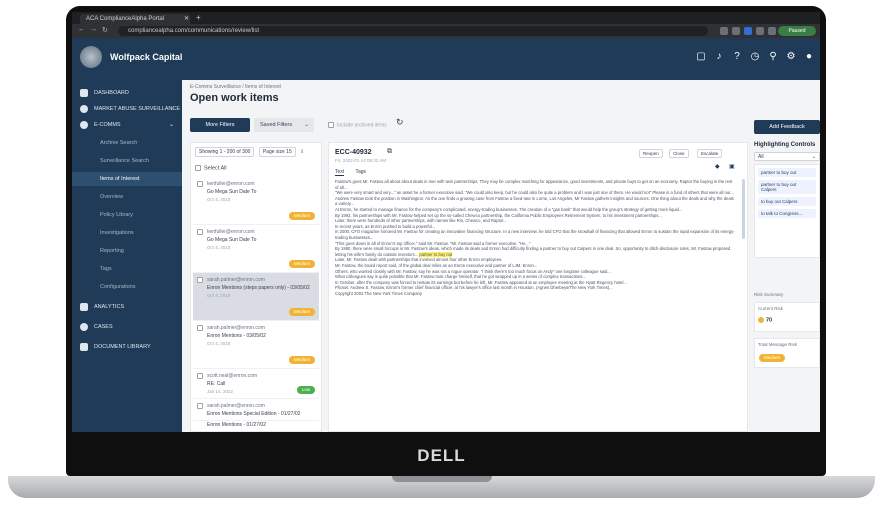  I want to click on new-tab-icon: +, so click(198, 17).